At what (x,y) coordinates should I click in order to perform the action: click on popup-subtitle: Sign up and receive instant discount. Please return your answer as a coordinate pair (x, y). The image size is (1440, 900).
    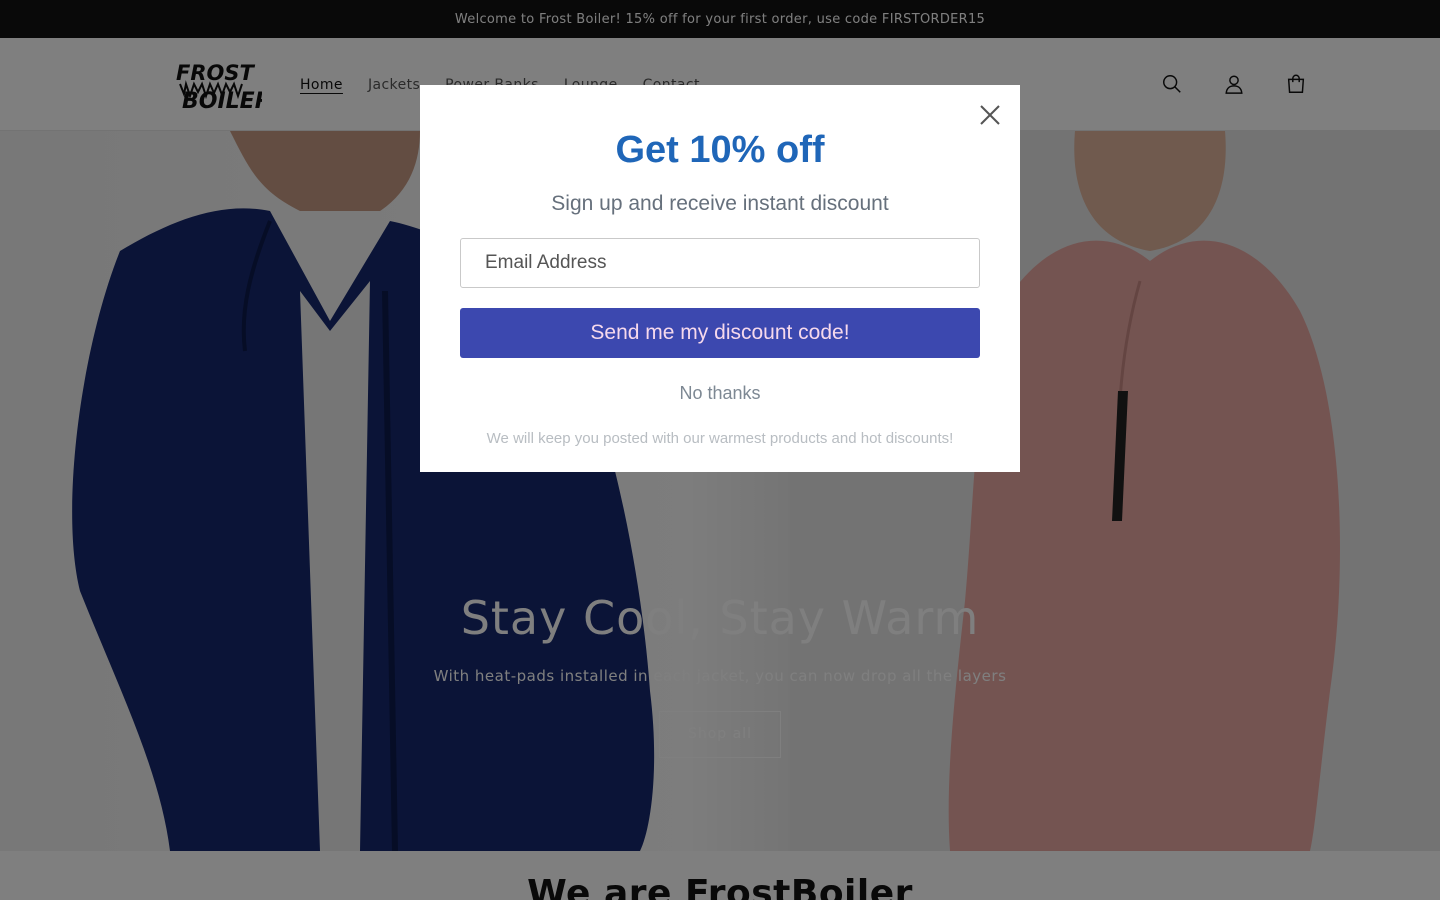
    Looking at the image, I should click on (720, 203).